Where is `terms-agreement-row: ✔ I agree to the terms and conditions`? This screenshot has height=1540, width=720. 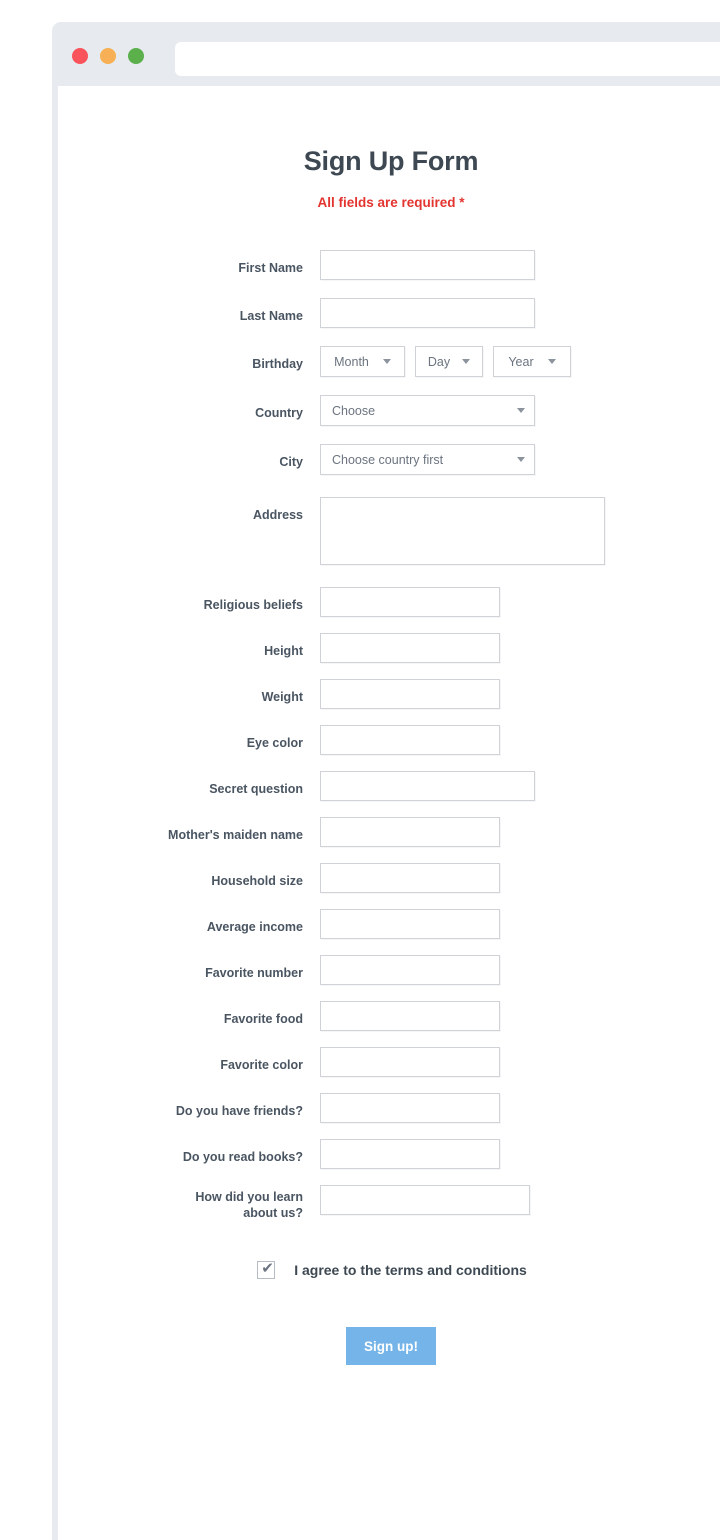
terms-agreement-row: ✔ I agree to the terms and conditions is located at coordinates (389, 1269).